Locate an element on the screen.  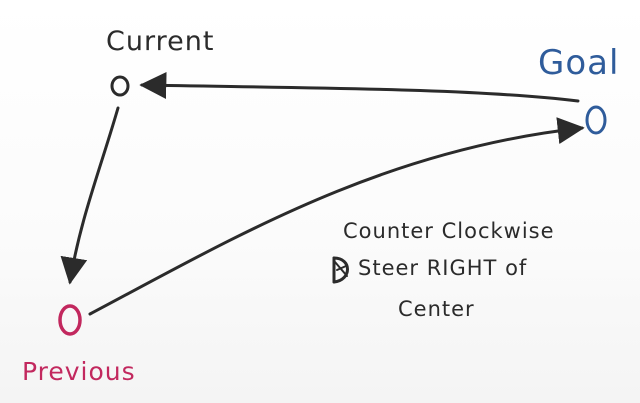
node-current-label: Current is located at coordinates (160, 41).